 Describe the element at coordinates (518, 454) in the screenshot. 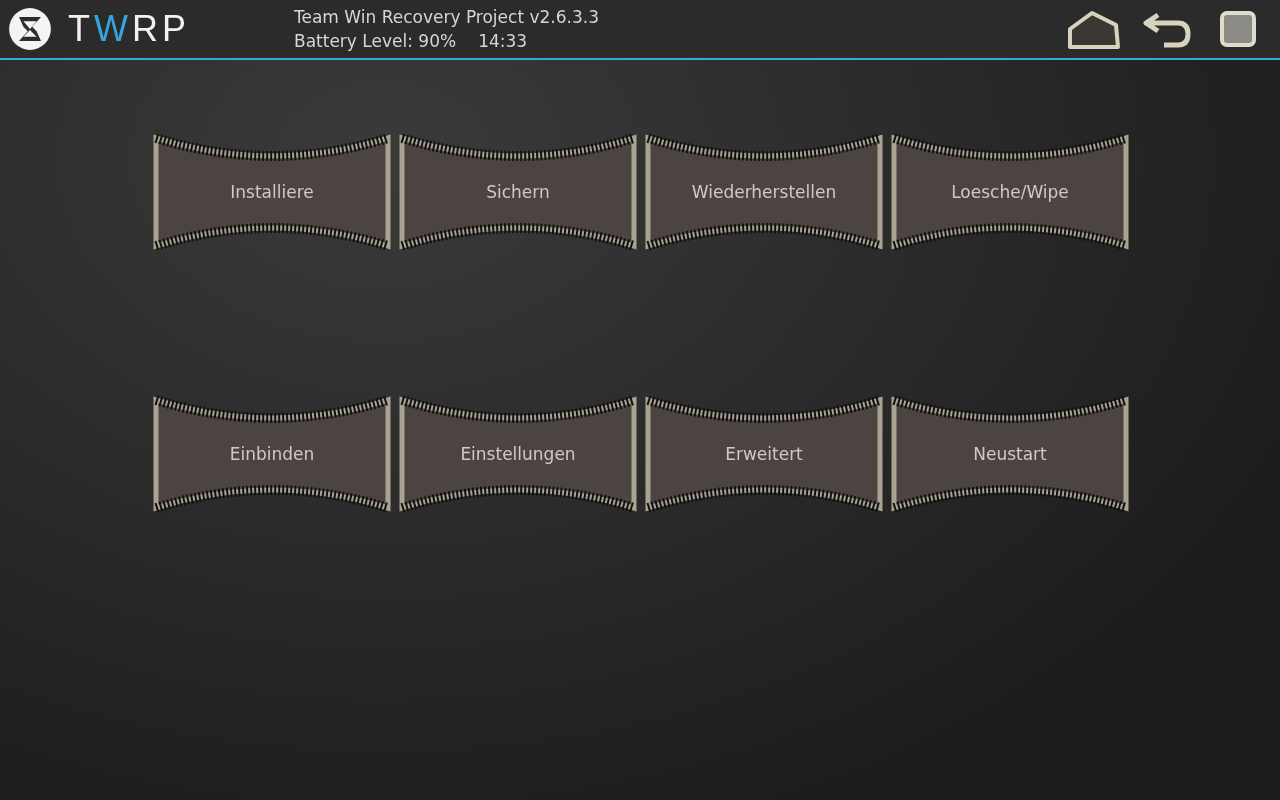

I see `menu-button: Einstellungen` at that location.